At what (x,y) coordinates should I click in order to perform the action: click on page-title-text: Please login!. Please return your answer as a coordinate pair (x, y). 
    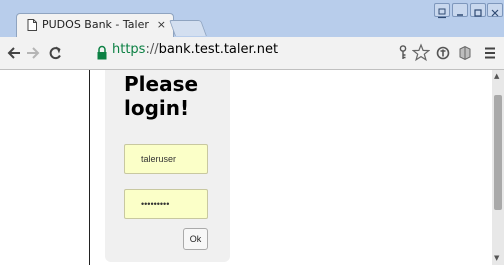
    Looking at the image, I should click on (161, 96).